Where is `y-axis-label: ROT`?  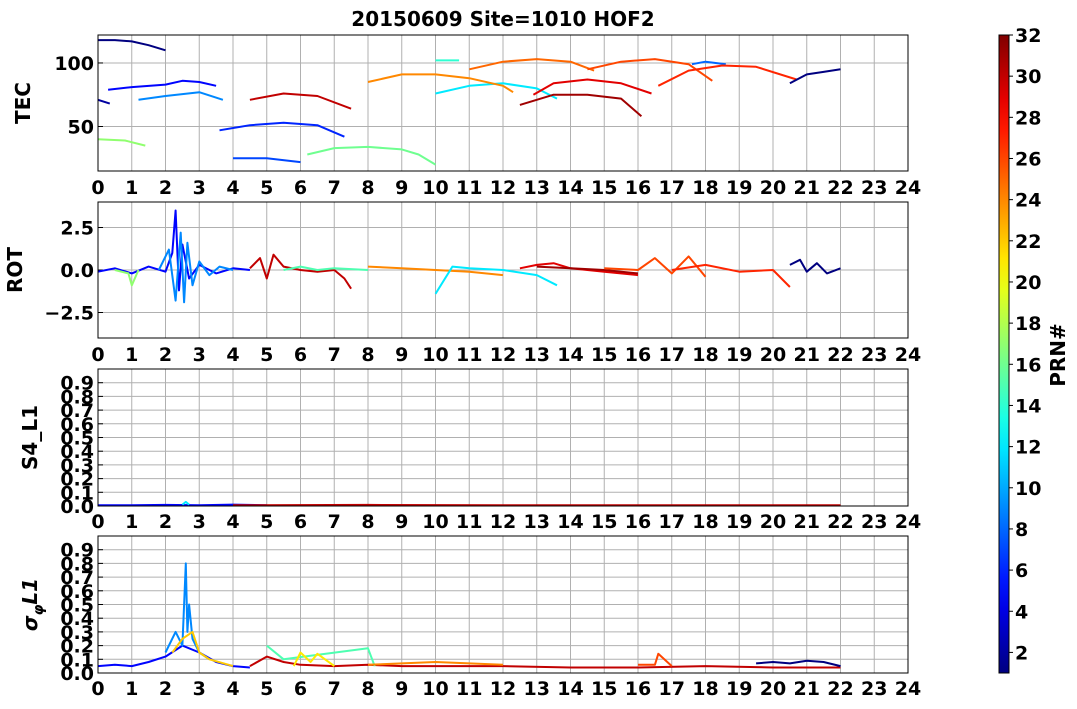
y-axis-label: ROT is located at coordinates (15, 270).